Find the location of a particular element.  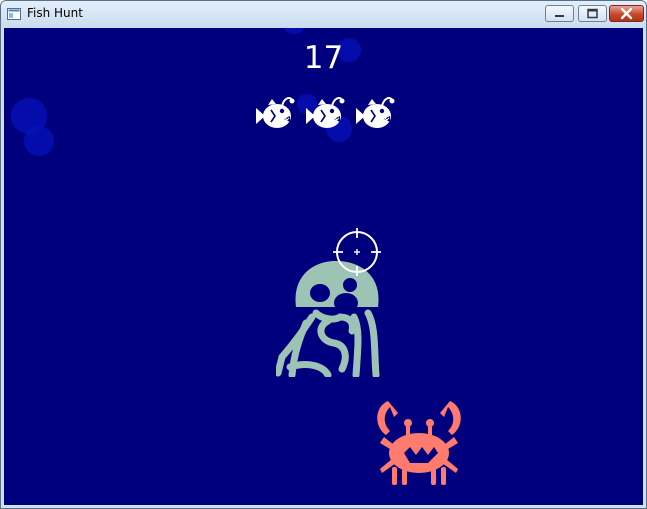

minimize-button is located at coordinates (559, 13).